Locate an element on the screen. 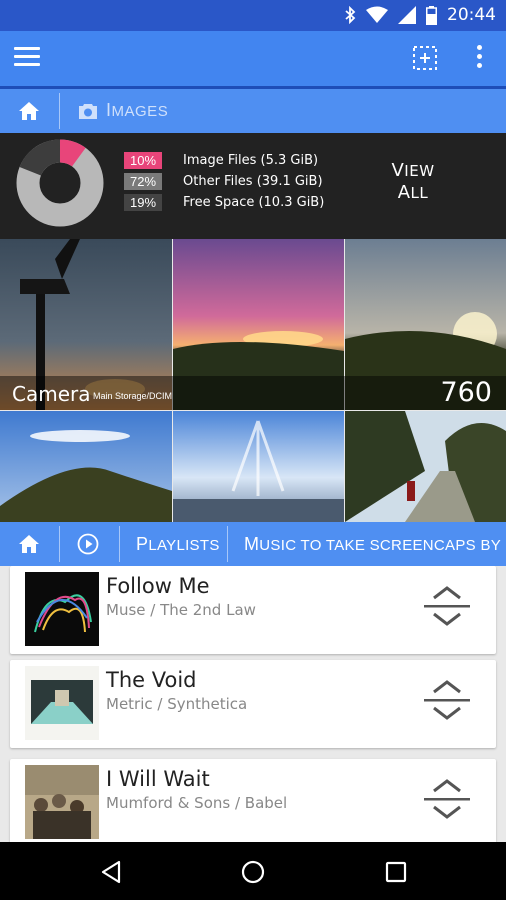  select-add-icon is located at coordinates (425, 58).